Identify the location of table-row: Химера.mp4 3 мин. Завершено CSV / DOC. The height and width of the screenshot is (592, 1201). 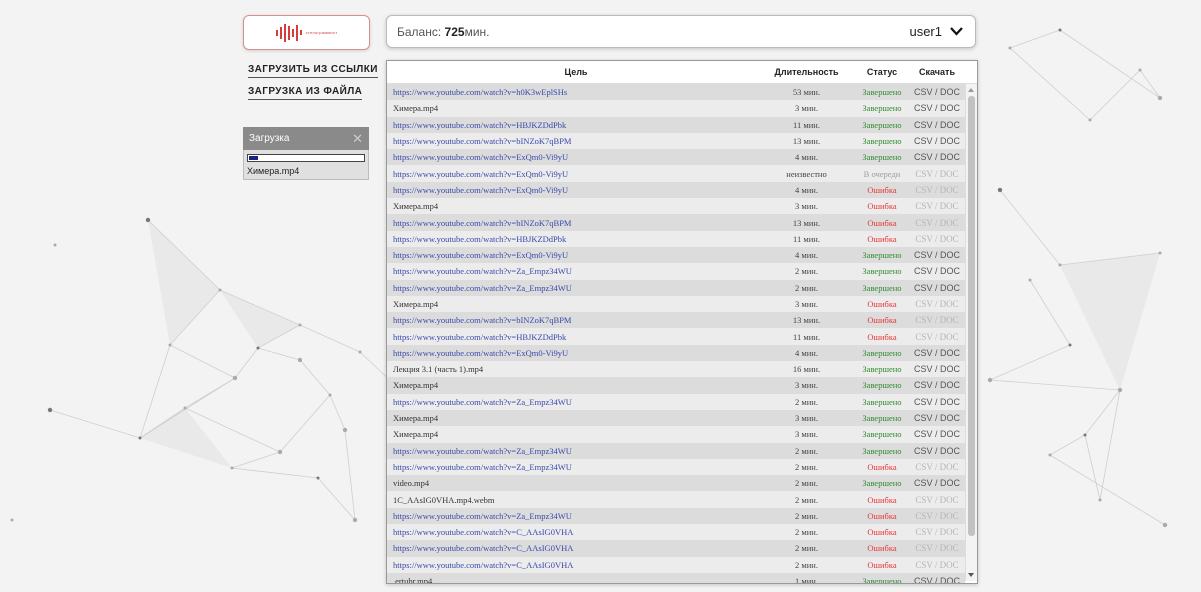
(676, 385).